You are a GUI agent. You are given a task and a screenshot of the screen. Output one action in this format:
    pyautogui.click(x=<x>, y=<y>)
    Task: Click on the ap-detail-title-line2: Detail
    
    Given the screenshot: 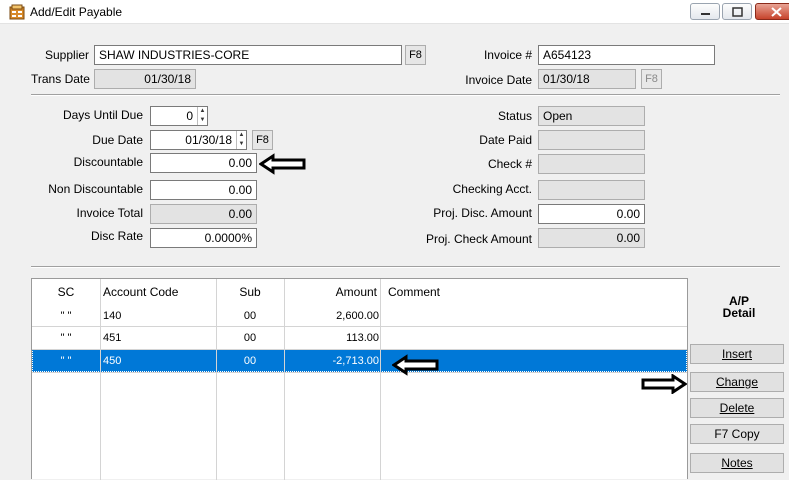 What is the action you would take?
    pyautogui.click(x=739, y=313)
    